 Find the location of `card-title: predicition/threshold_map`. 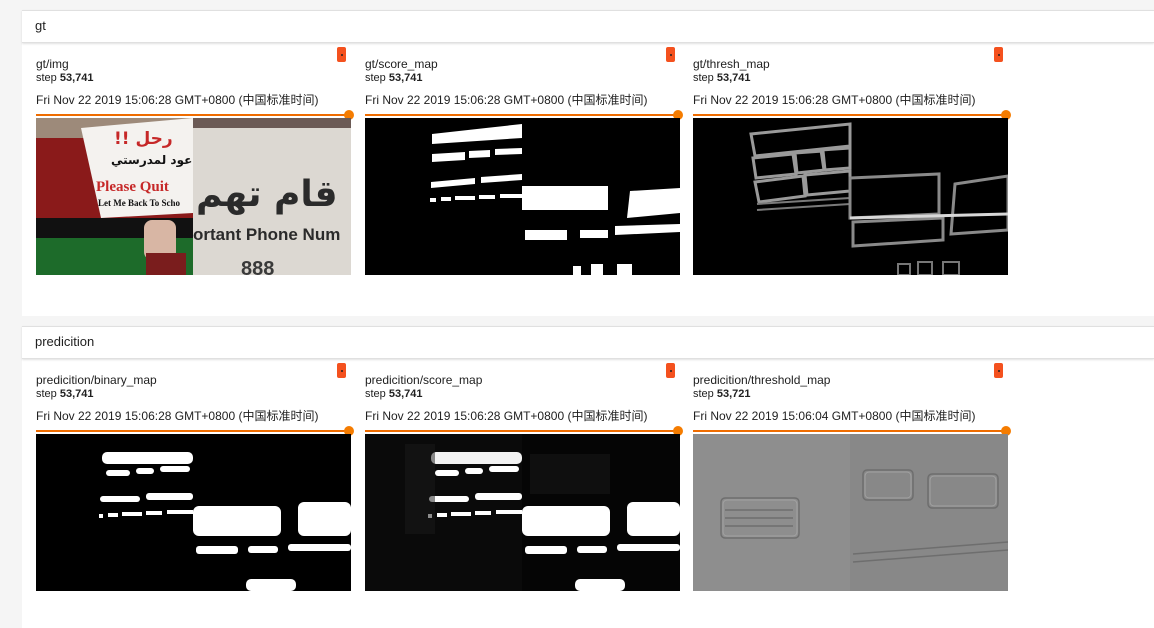

card-title: predicition/threshold_map is located at coordinates (762, 380).